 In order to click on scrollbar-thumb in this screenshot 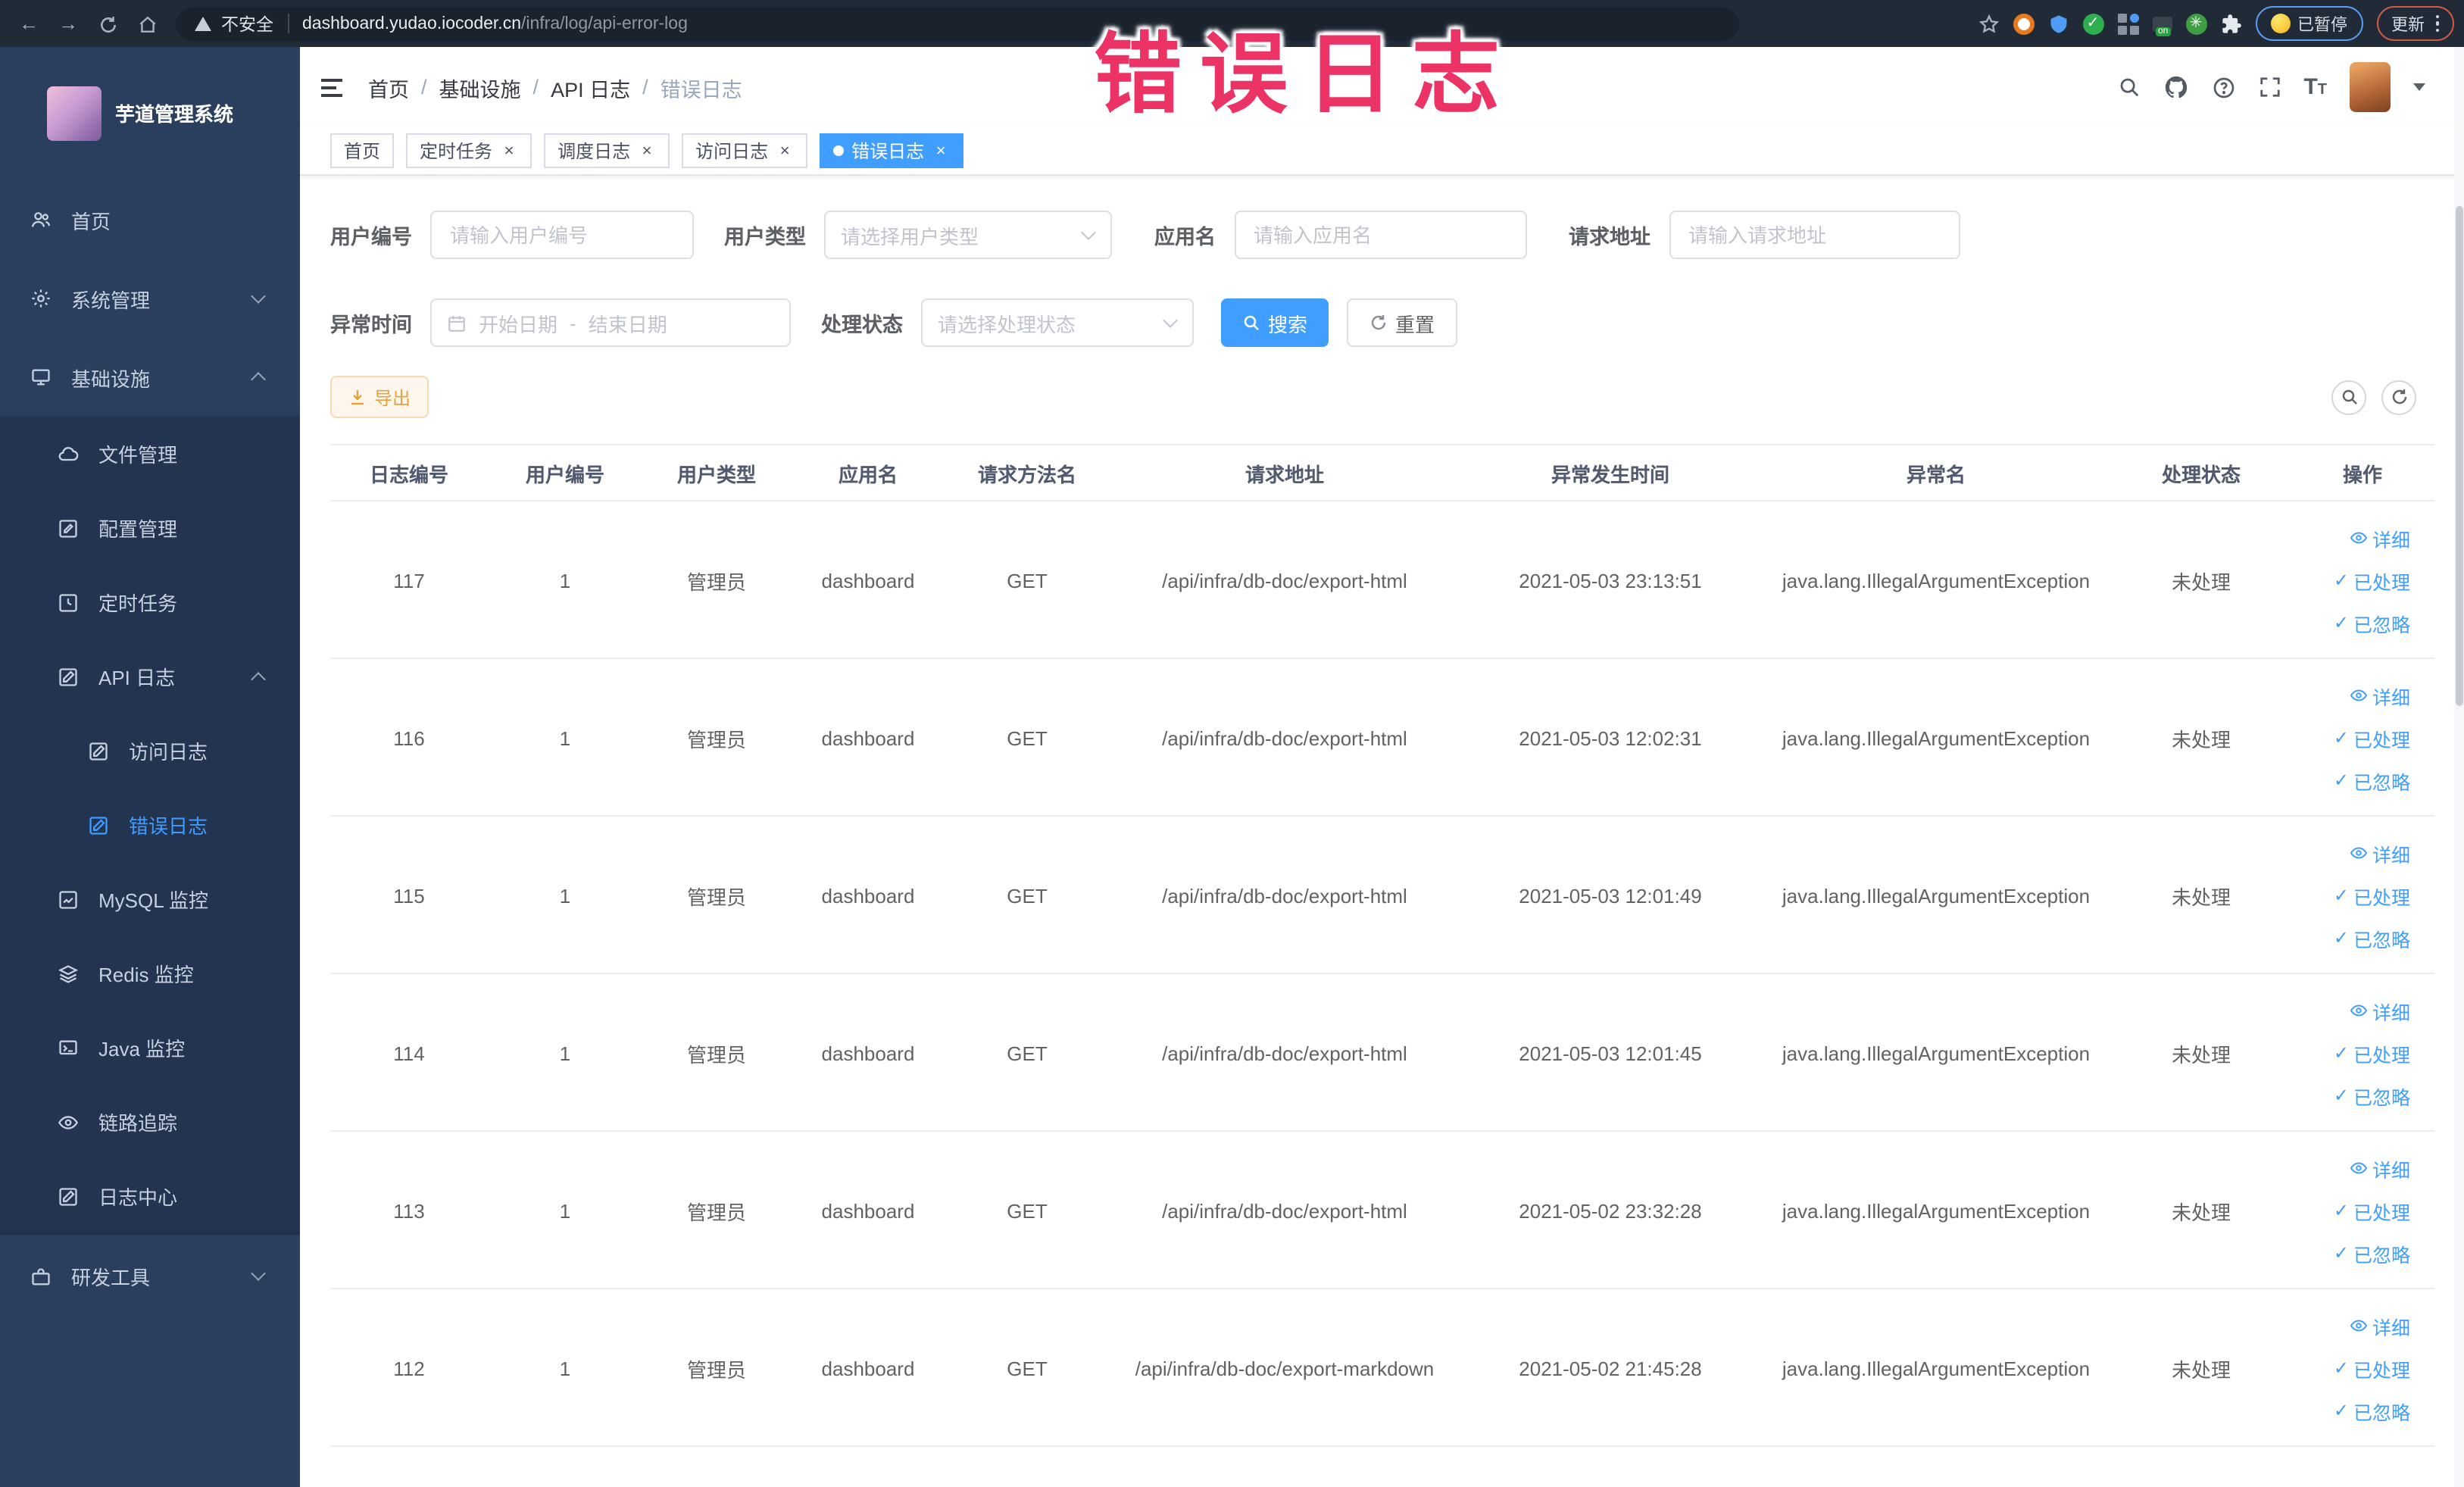, I will do `click(2459, 456)`.